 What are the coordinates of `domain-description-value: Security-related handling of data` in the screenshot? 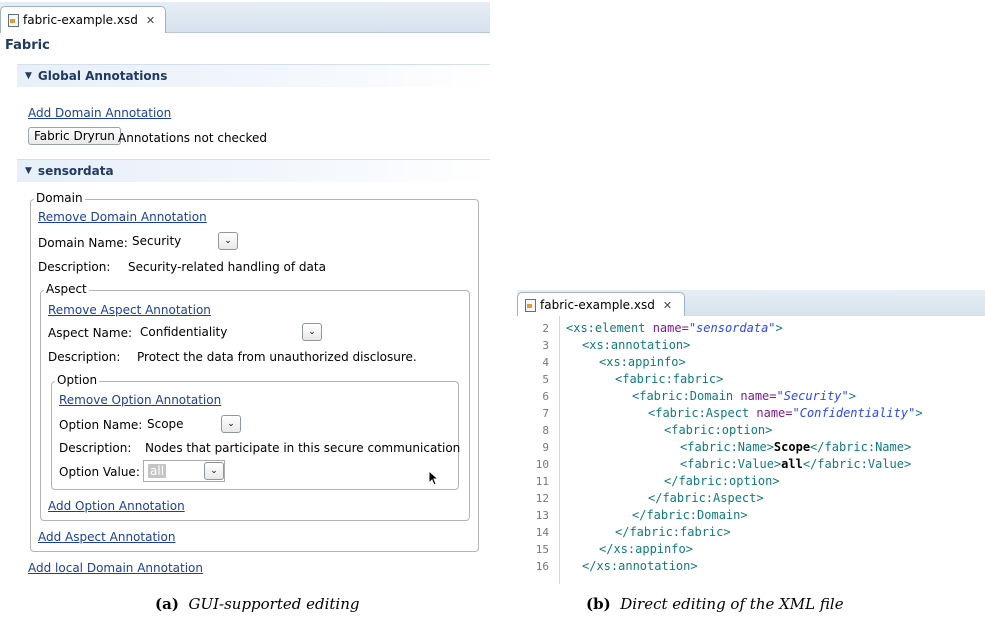 It's located at (227, 267).